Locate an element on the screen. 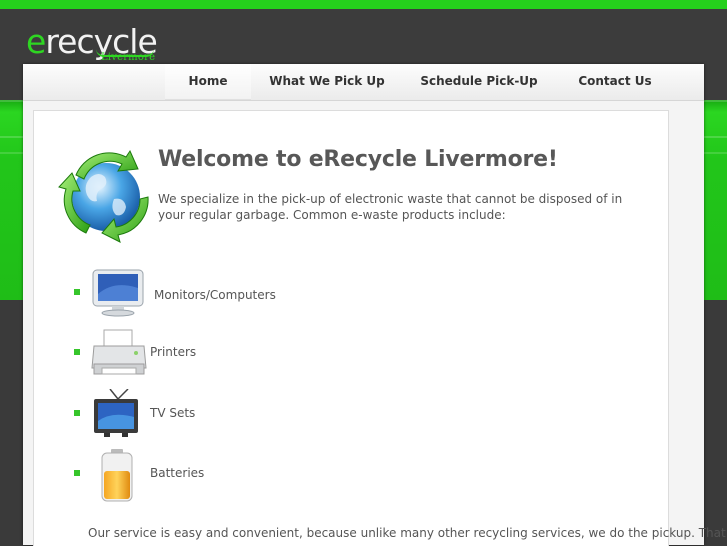 This screenshot has width=727, height=546. recycle-globe-icon is located at coordinates (103, 196).